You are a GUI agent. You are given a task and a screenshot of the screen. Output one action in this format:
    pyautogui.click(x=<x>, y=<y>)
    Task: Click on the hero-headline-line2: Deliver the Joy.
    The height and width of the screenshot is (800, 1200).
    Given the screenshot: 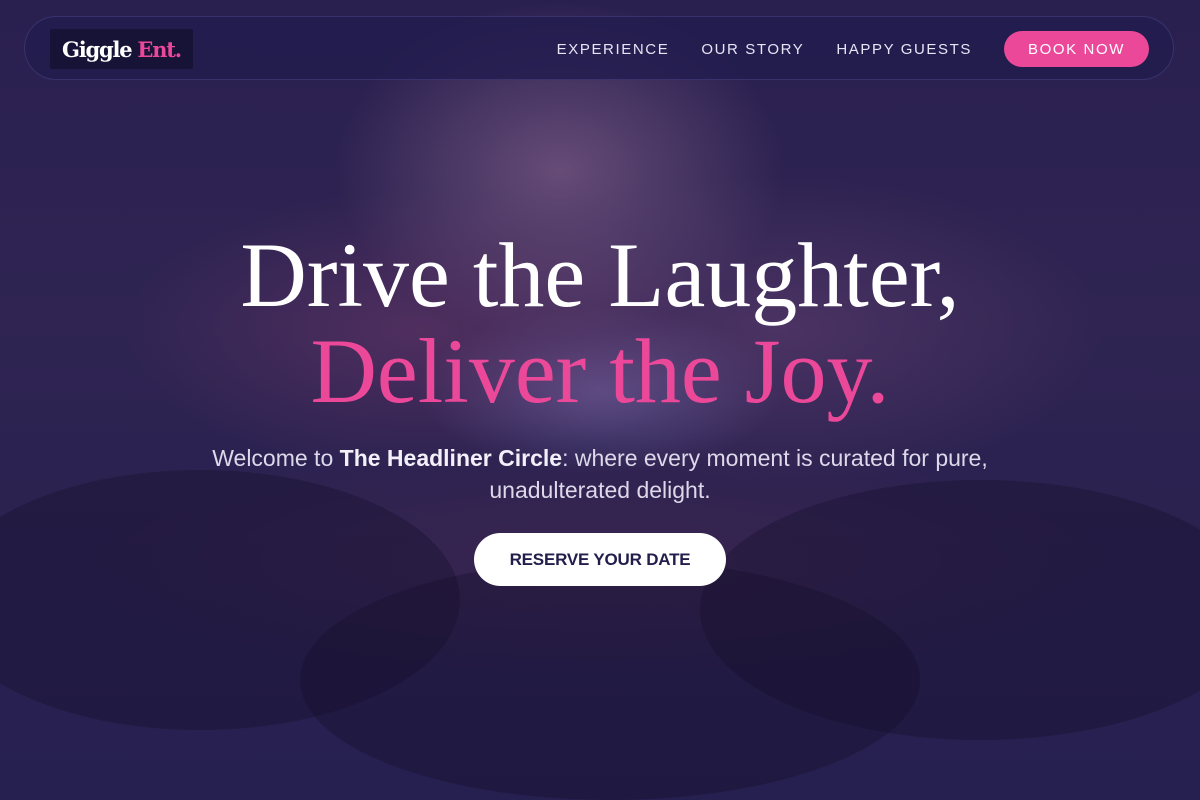 What is the action you would take?
    pyautogui.click(x=600, y=371)
    